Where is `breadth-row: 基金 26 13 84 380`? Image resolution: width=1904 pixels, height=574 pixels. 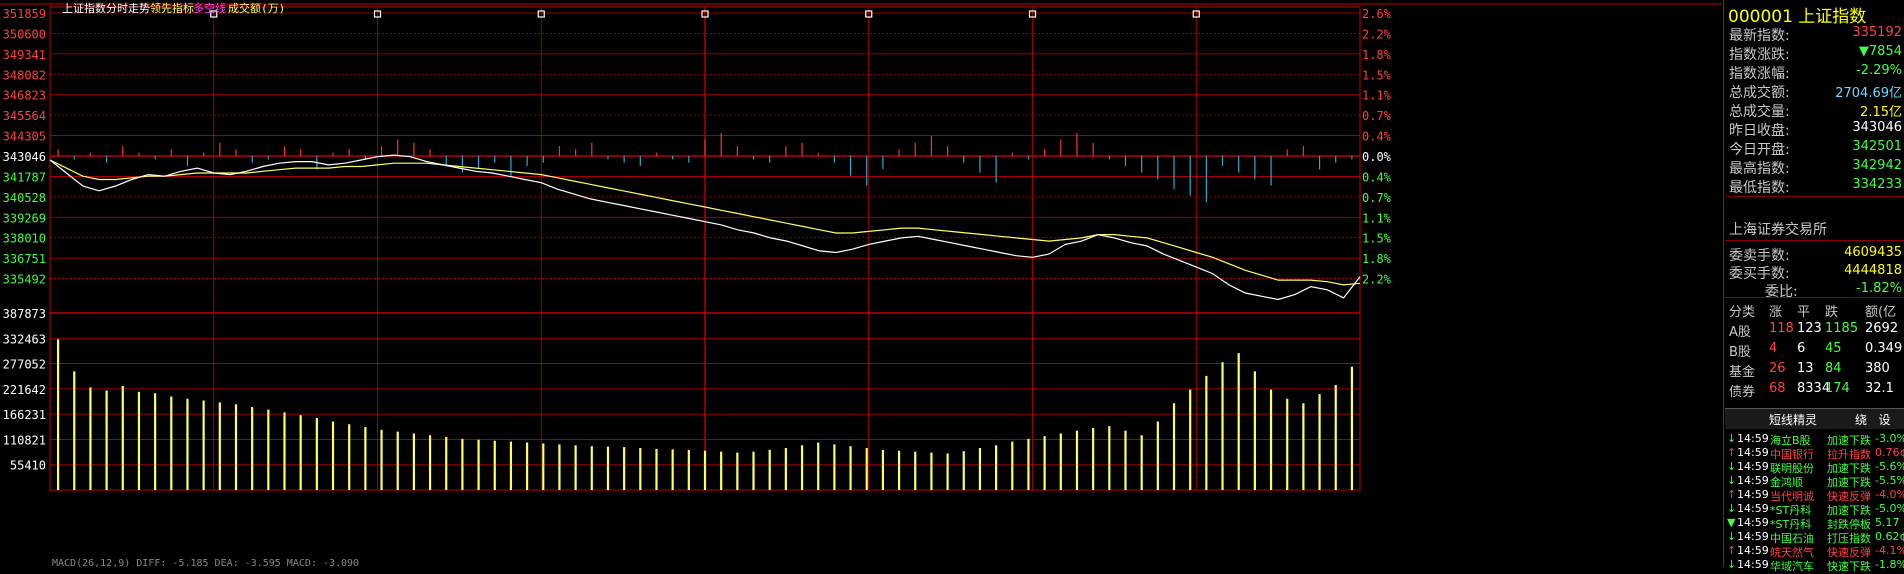
breadth-row: 基金 26 13 84 380 is located at coordinates (1814, 369).